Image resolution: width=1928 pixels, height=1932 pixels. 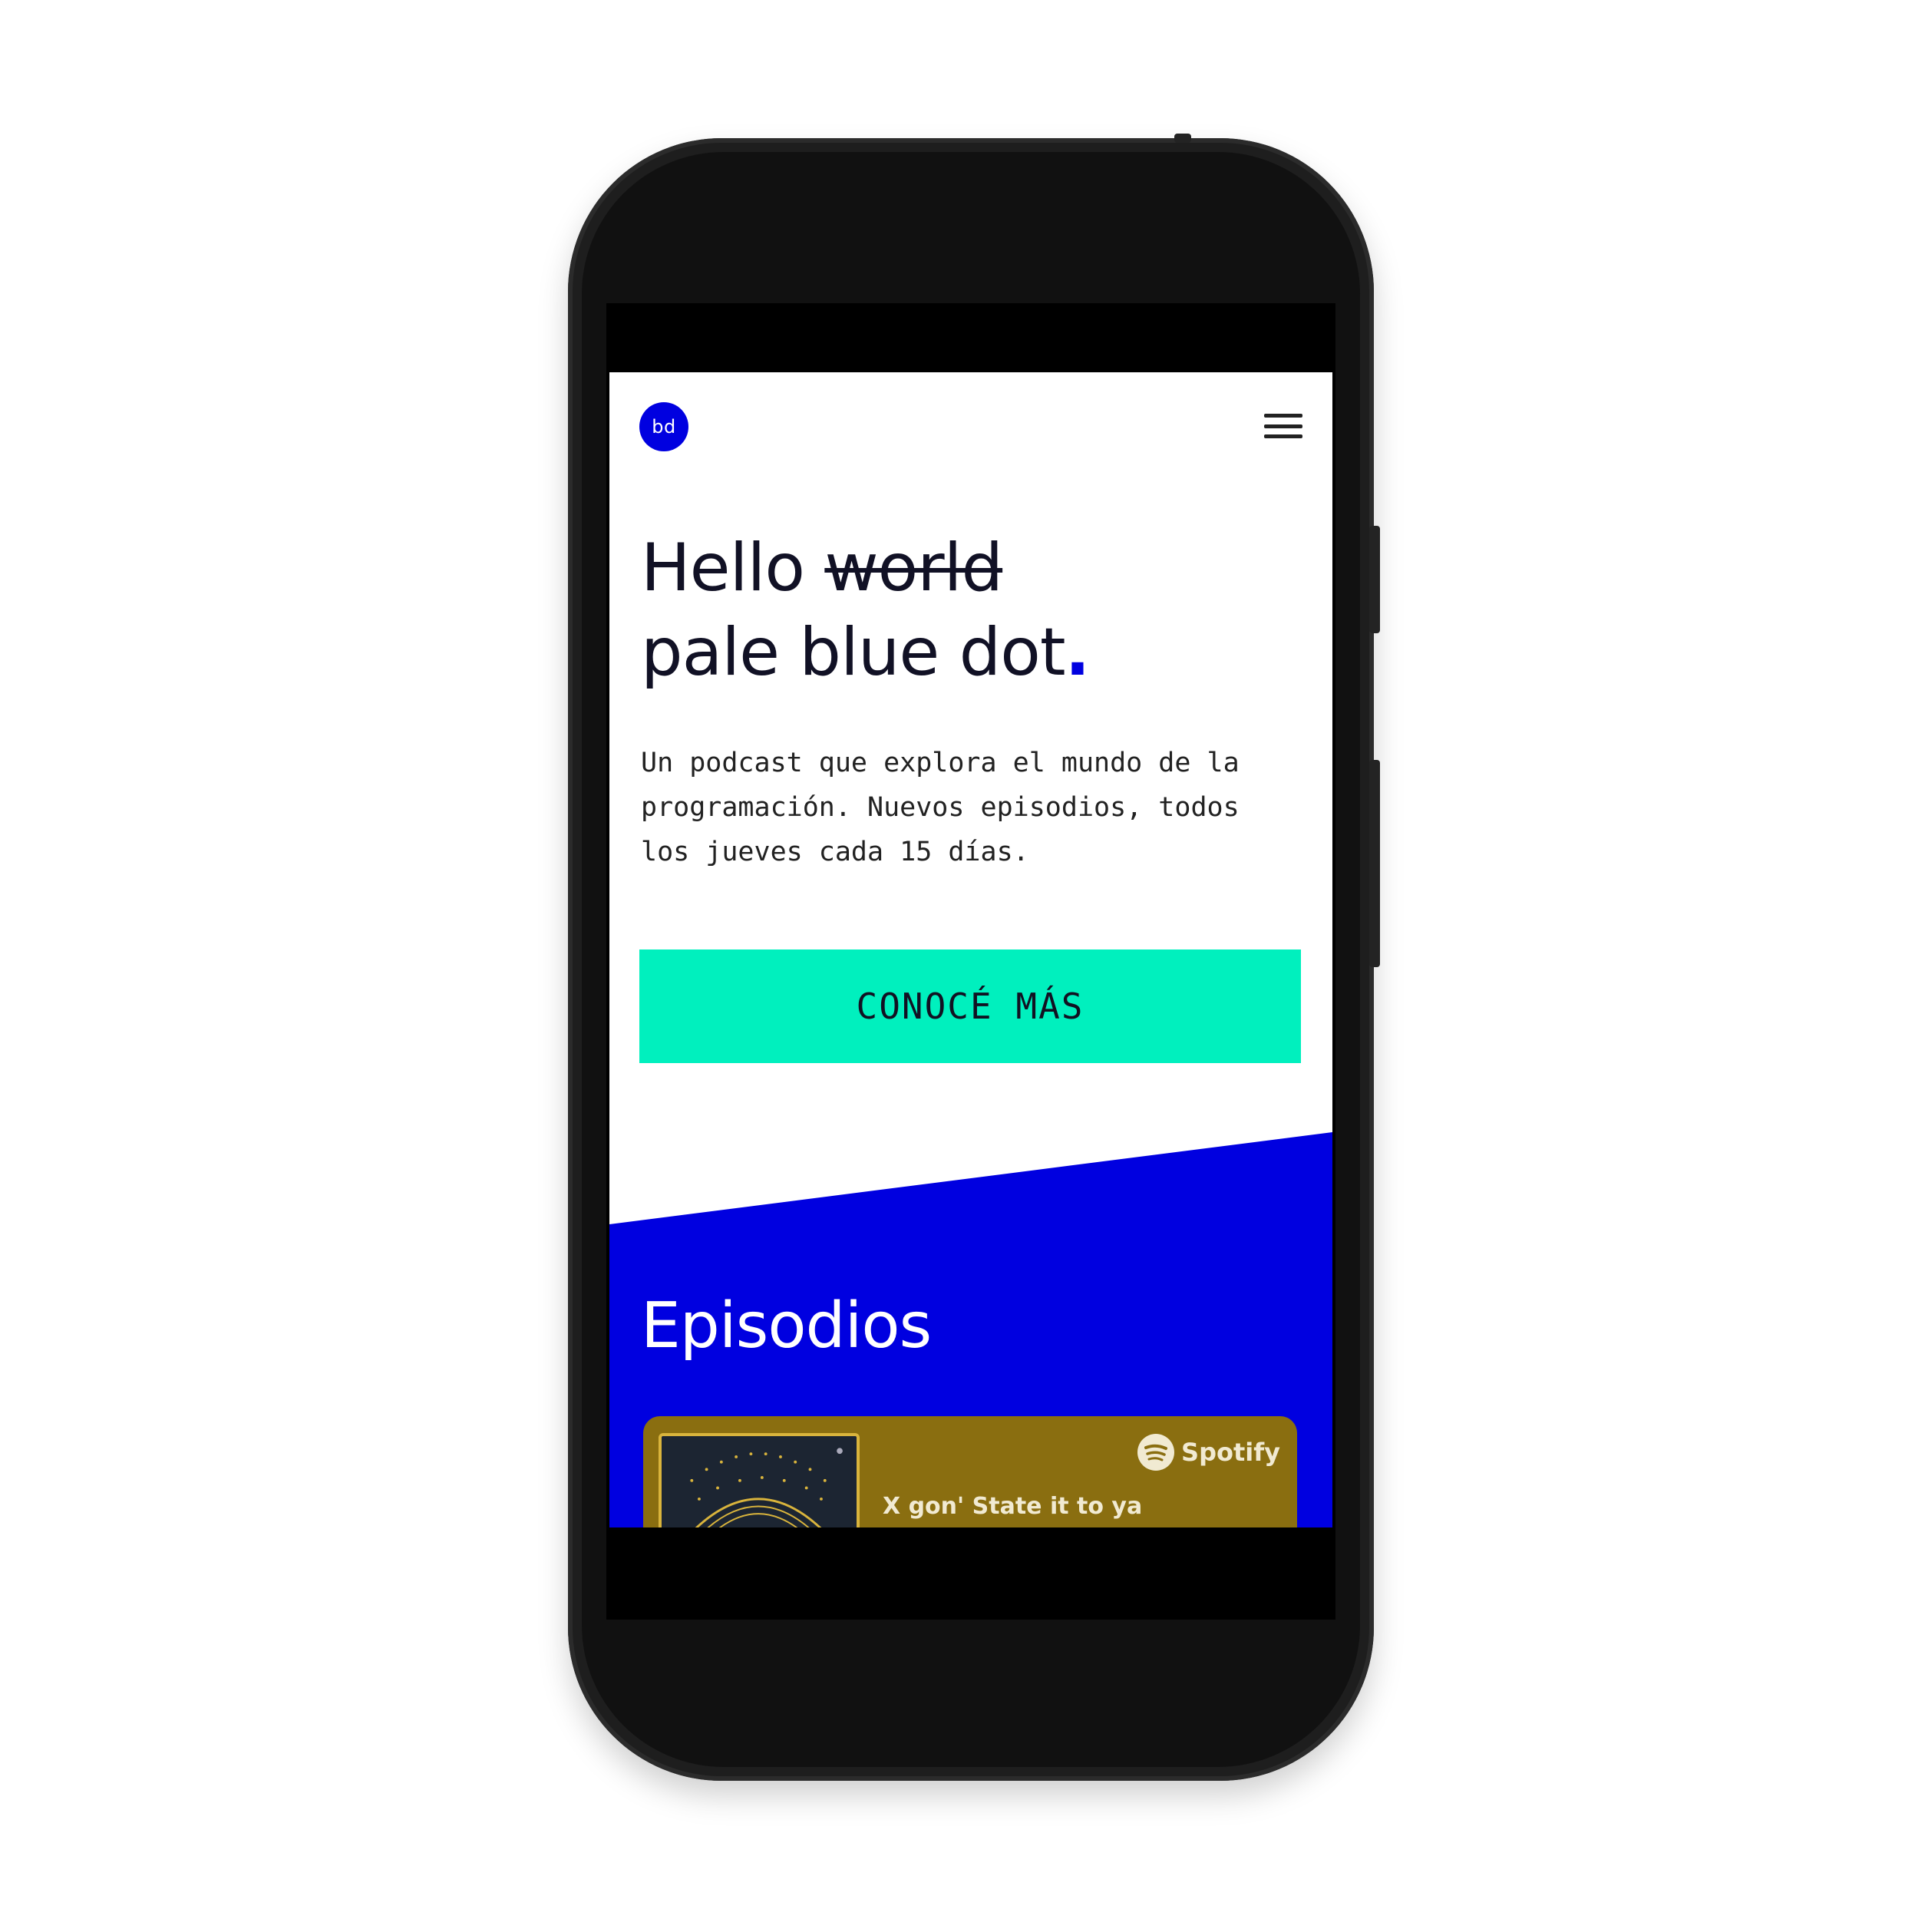 What do you see at coordinates (853, 652) in the screenshot?
I see `hero-title-line2: pale blue dot` at bounding box center [853, 652].